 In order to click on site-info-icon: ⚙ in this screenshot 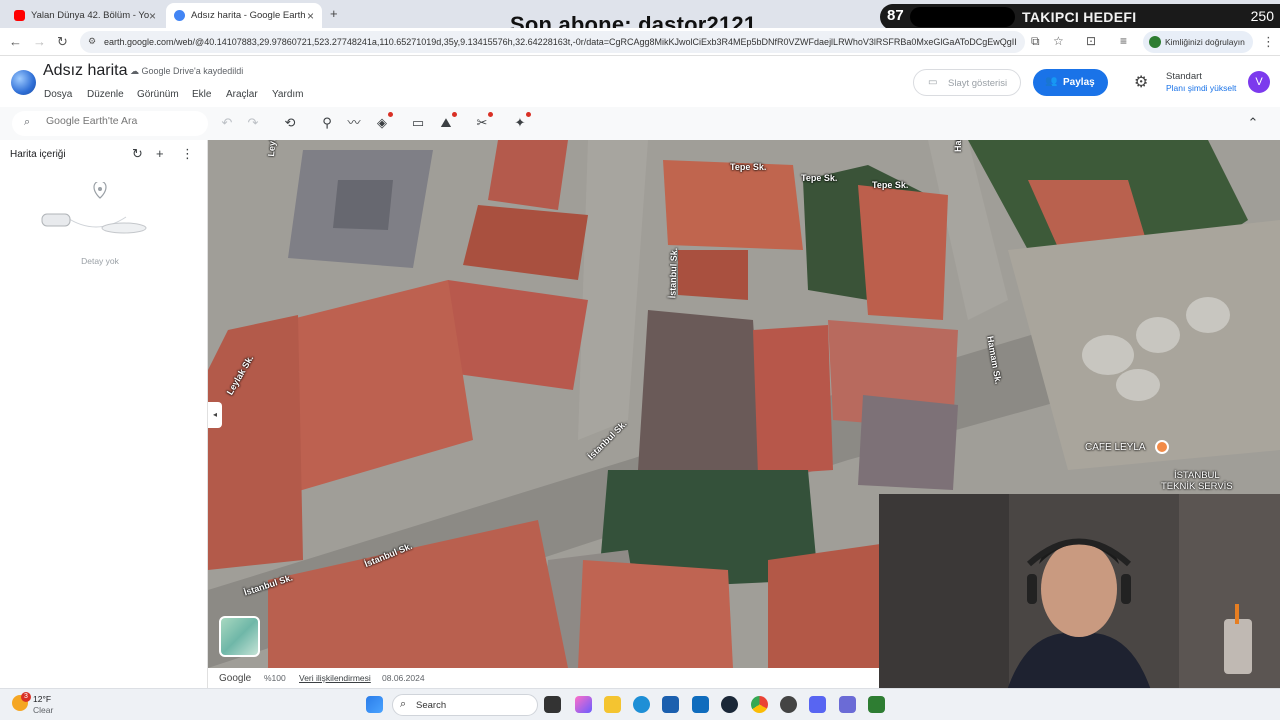, I will do `click(92, 41)`.